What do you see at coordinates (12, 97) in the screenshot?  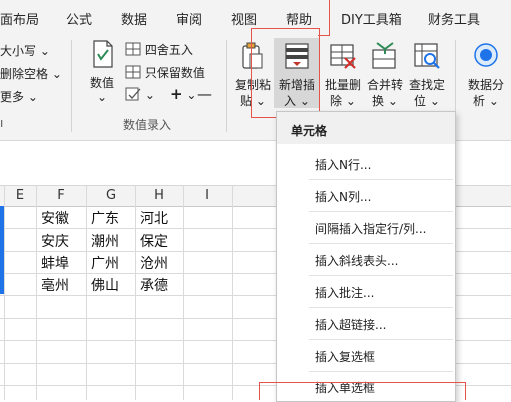 I see `more-label: 更多` at bounding box center [12, 97].